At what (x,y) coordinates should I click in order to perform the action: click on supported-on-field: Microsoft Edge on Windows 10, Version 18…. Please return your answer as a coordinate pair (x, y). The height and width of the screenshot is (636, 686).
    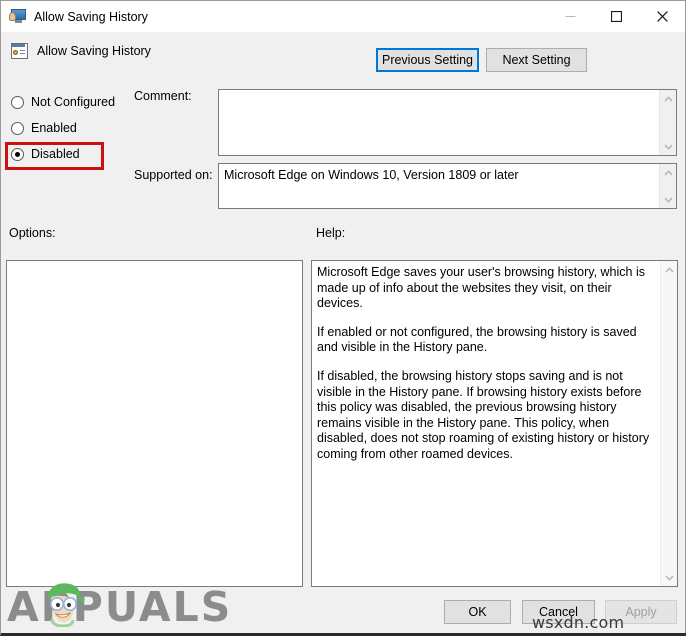
    Looking at the image, I should click on (447, 186).